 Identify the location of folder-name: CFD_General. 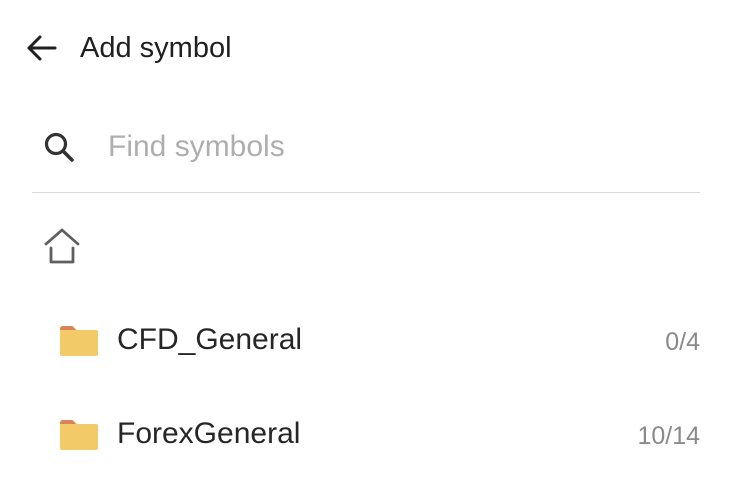
(210, 339).